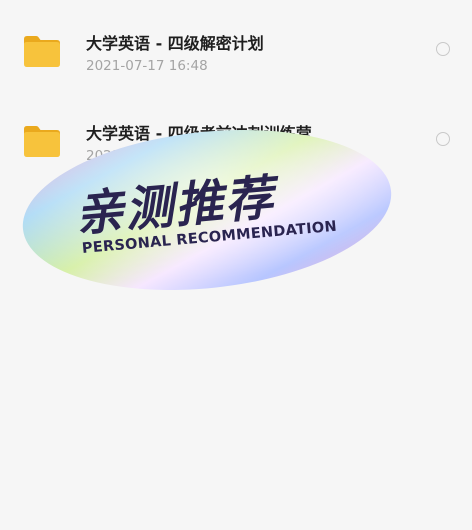 Image resolution: width=472 pixels, height=530 pixels. What do you see at coordinates (147, 66) in the screenshot?
I see `file-timestamp: 2021-07-17 16:48` at bounding box center [147, 66].